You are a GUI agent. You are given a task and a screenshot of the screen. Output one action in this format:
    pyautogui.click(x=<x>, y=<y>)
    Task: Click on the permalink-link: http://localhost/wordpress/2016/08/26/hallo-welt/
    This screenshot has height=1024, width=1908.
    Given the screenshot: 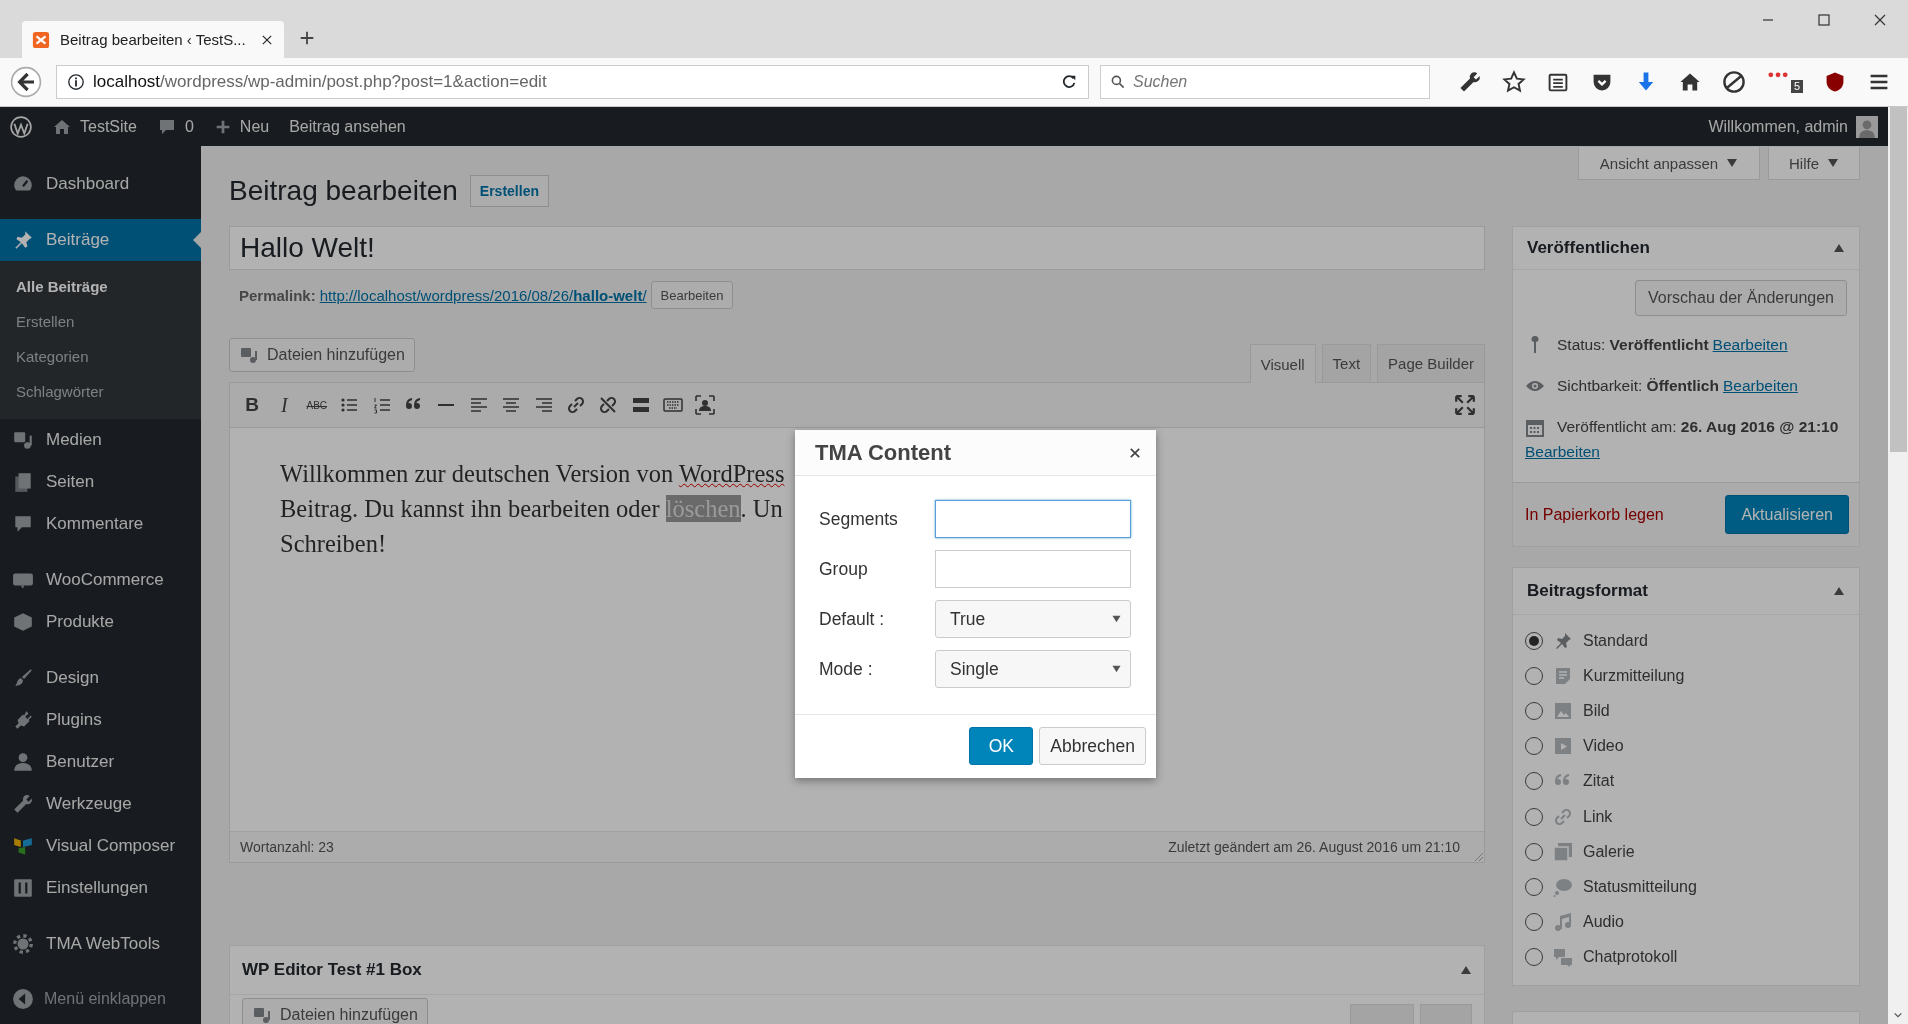 What is the action you would take?
    pyautogui.click(x=483, y=295)
    